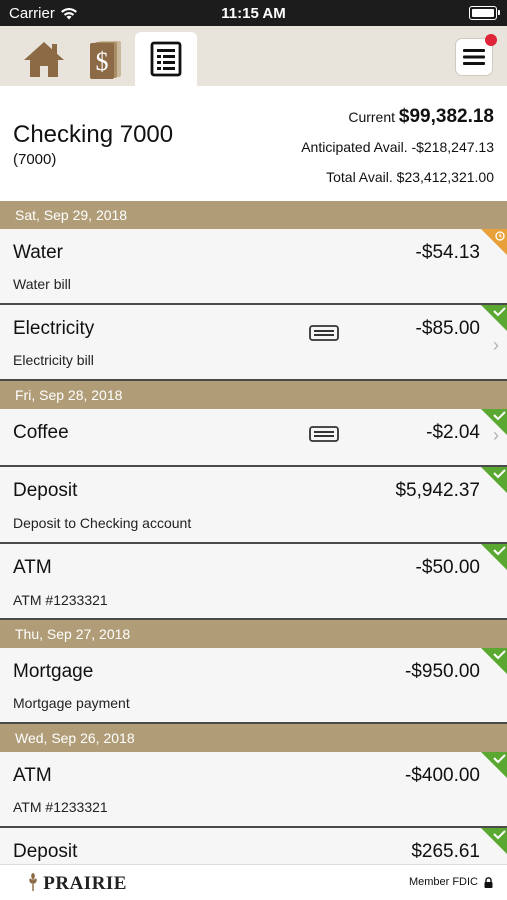  What do you see at coordinates (253, 846) in the screenshot?
I see `transaction-row: Deposit $265.61` at bounding box center [253, 846].